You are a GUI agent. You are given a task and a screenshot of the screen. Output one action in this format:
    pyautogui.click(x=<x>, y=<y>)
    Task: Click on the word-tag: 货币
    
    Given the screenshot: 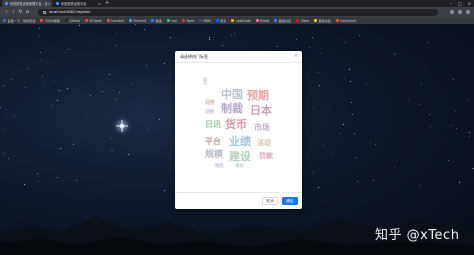 What is the action you would take?
    pyautogui.click(x=236, y=124)
    